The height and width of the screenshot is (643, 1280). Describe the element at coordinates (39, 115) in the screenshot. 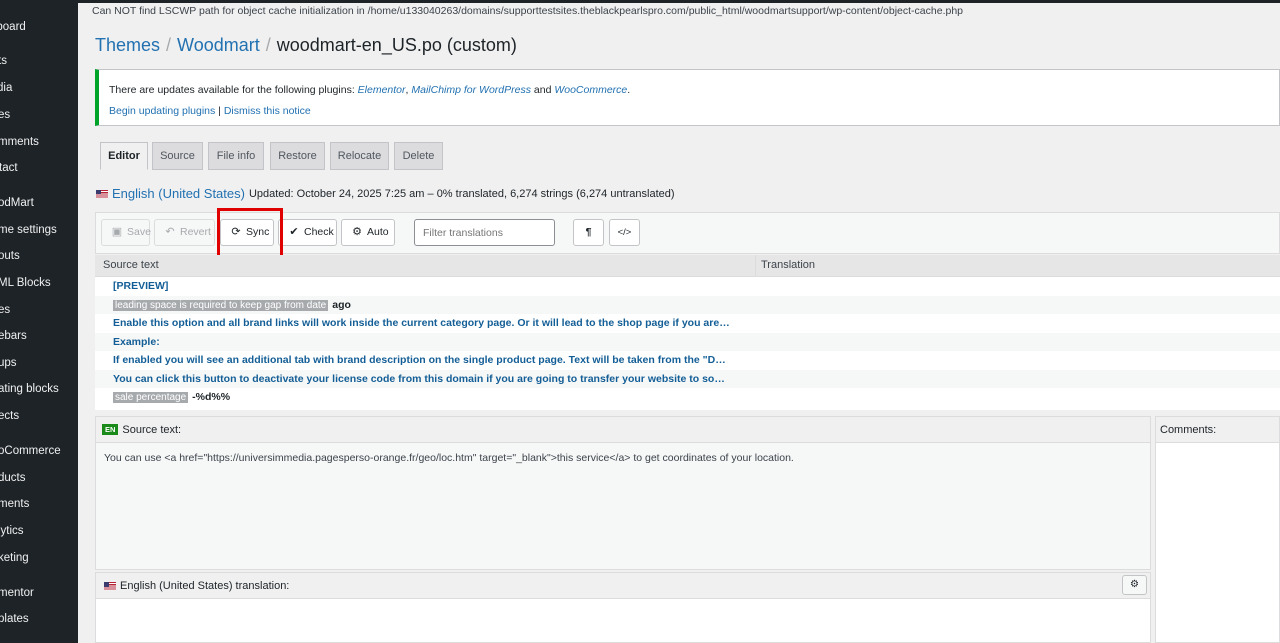

I see `sidebar-item-pages: es` at that location.